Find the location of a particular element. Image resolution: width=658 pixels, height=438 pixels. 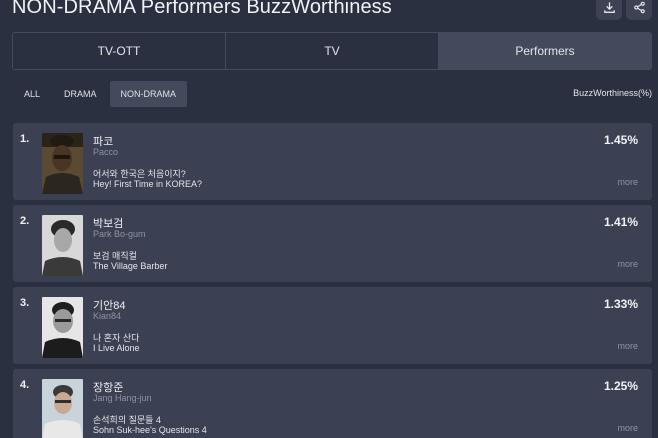

tab-tv: TV is located at coordinates (332, 51).